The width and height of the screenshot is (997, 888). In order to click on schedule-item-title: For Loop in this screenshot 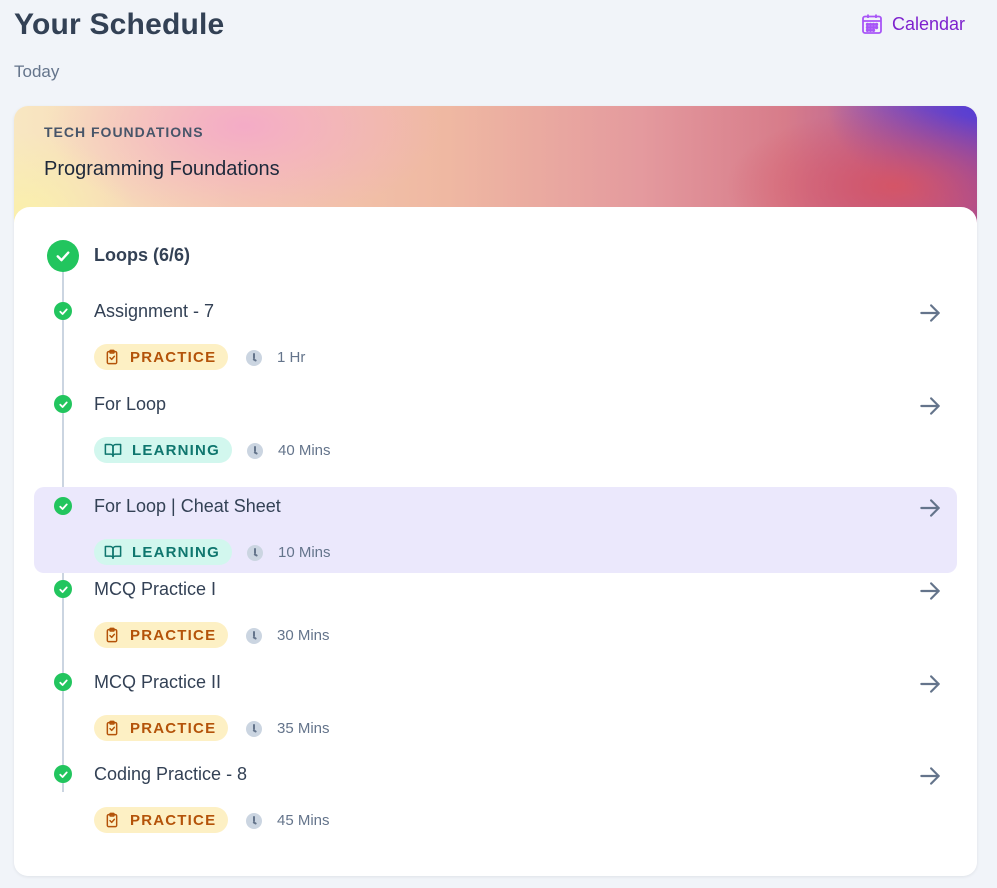, I will do `click(130, 404)`.